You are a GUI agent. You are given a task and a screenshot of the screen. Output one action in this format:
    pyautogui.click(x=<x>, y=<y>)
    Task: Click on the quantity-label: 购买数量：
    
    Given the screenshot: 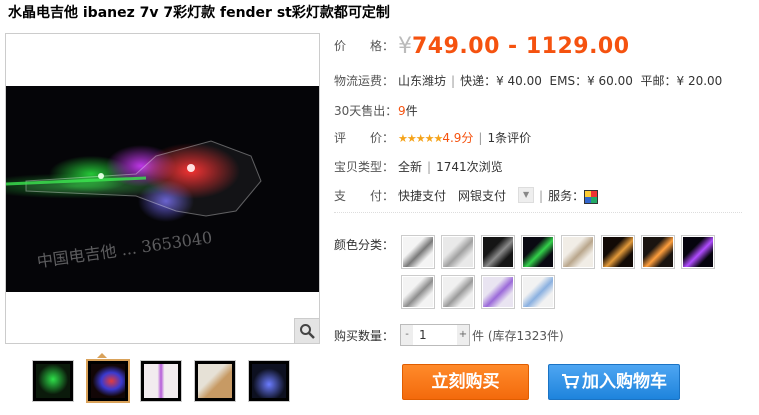 What is the action you would take?
    pyautogui.click(x=364, y=335)
    